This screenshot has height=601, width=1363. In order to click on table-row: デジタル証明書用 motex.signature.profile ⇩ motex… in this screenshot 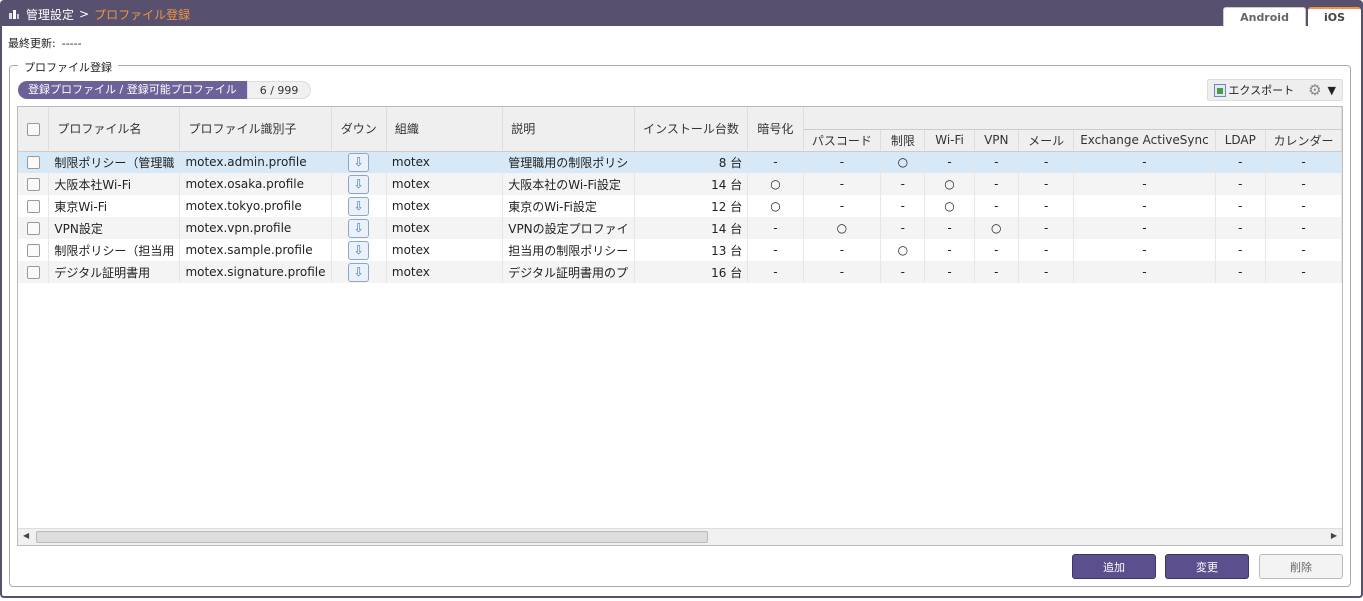, I will do `click(680, 272)`.